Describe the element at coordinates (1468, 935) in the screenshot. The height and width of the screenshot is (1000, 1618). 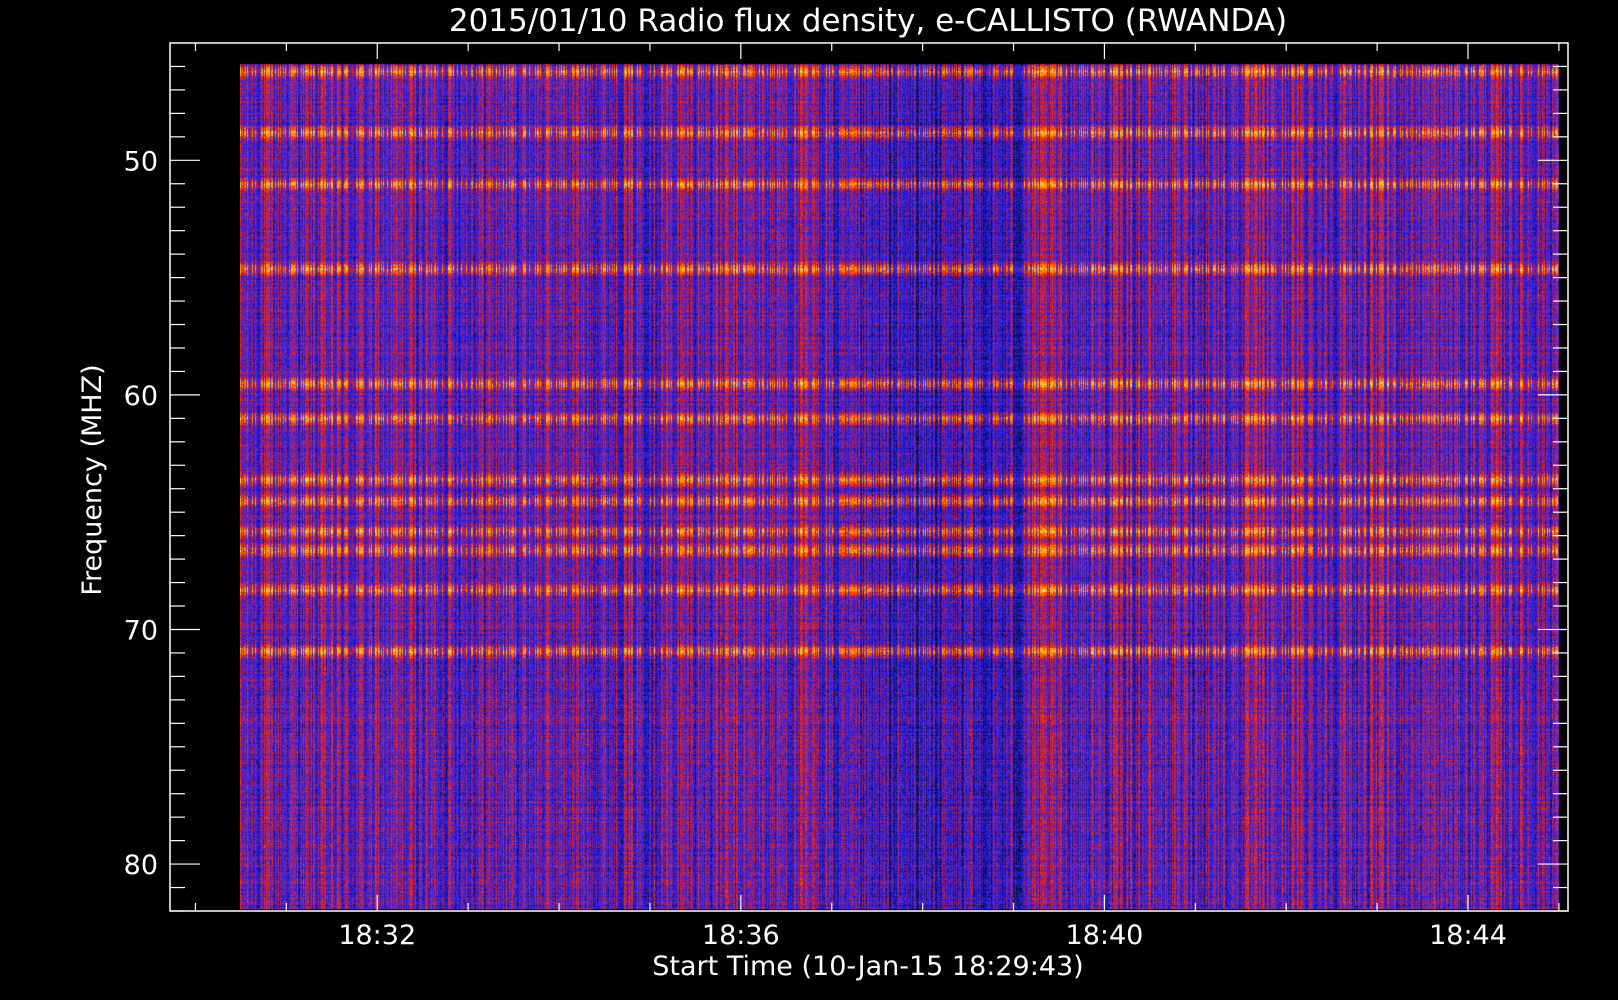
I see `x-tick-label: 18:44` at that location.